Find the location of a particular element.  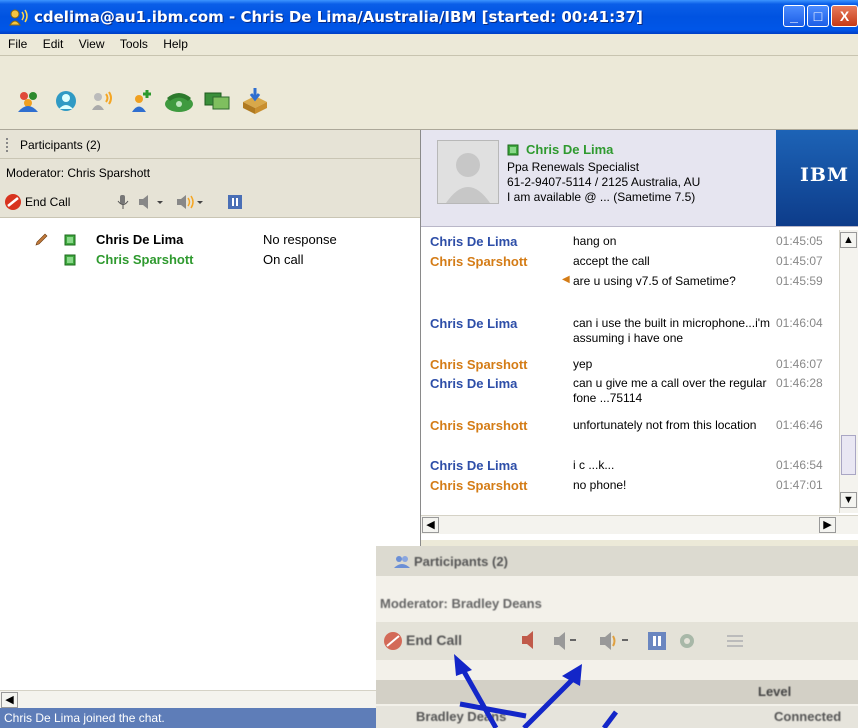

chat-text: are u using v7.5 of Sametime? is located at coordinates (654, 281).